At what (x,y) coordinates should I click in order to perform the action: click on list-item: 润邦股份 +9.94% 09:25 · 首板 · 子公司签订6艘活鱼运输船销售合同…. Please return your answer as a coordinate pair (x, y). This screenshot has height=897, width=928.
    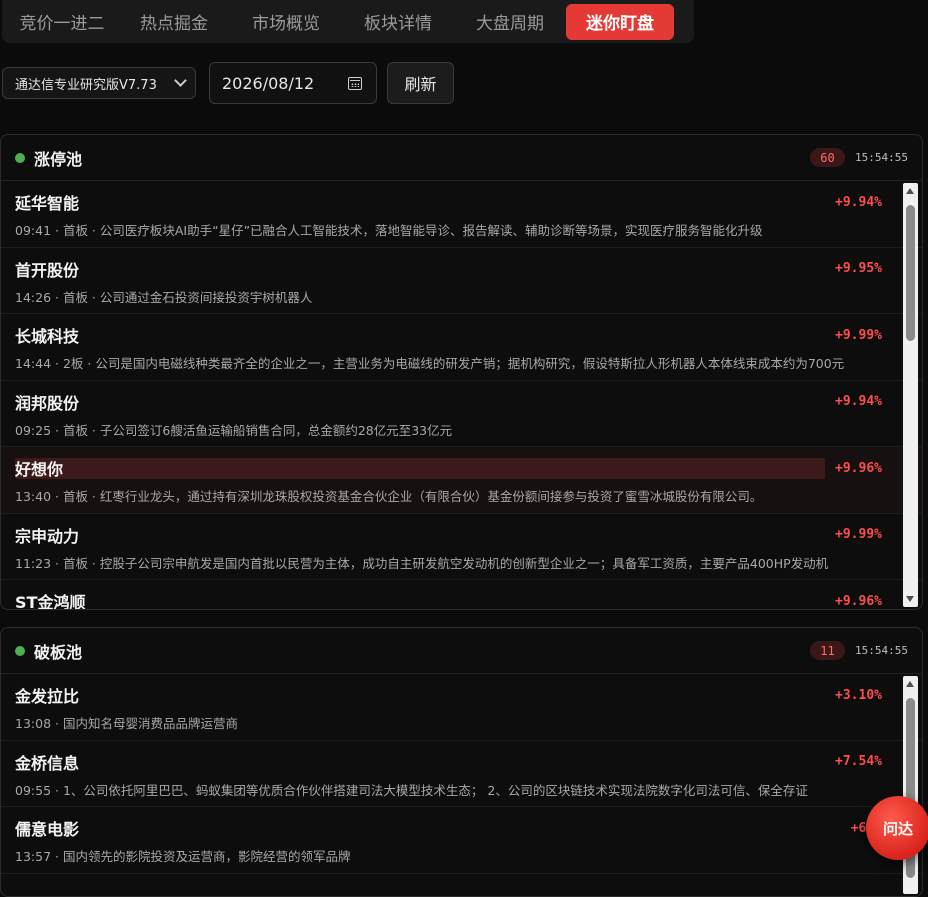
    Looking at the image, I should click on (461, 414).